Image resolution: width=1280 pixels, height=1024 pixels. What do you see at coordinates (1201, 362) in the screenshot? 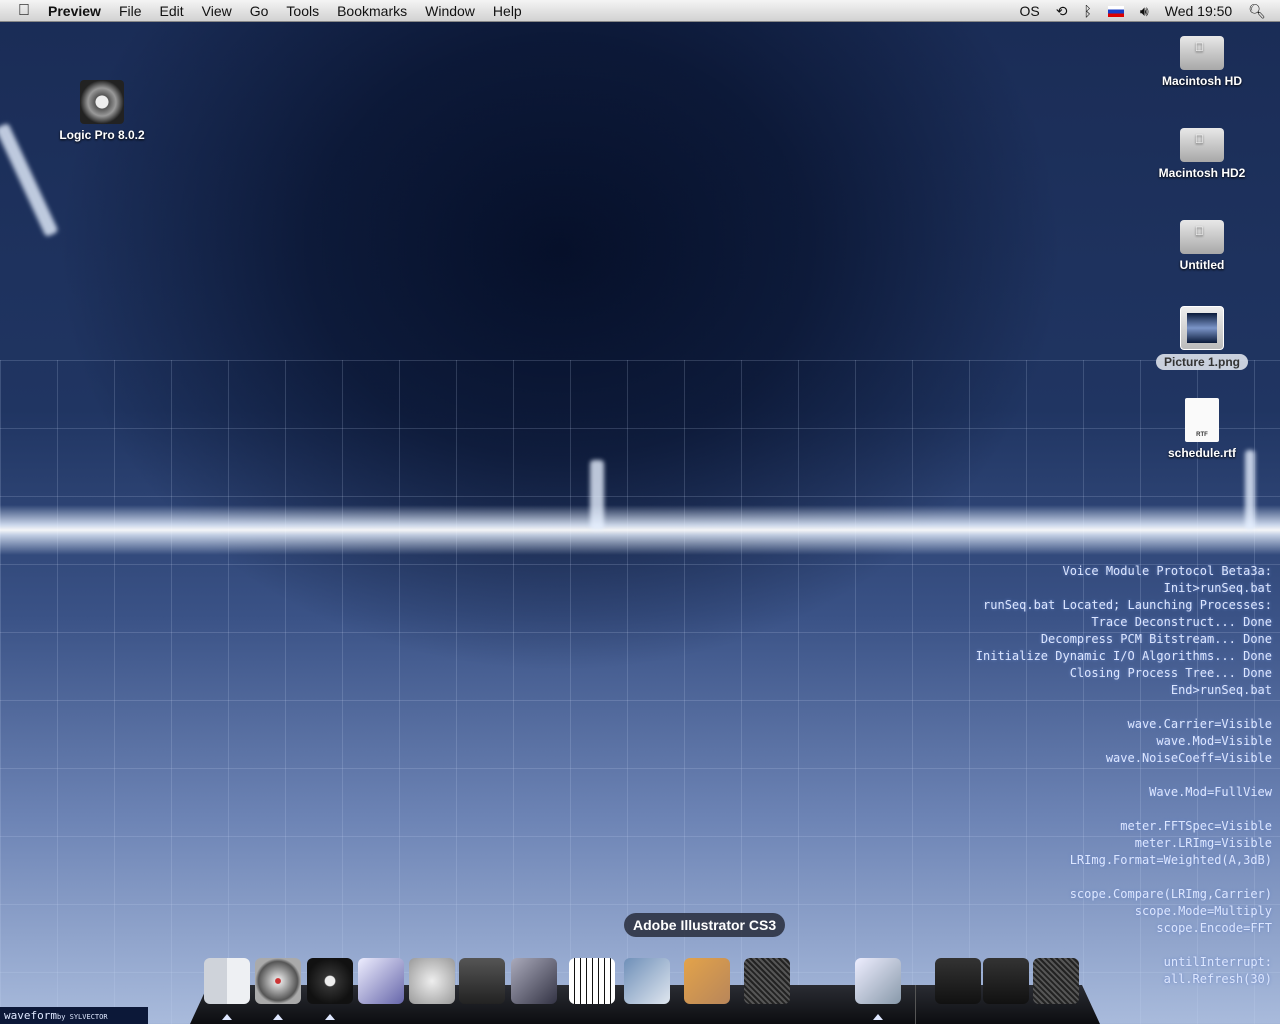
I see `icon-label: Picture 1.png` at bounding box center [1201, 362].